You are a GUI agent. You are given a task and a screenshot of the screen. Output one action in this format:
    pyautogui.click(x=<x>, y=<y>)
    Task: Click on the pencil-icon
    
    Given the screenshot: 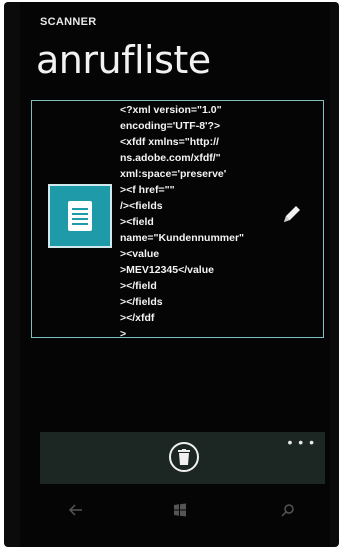 What is the action you would take?
    pyautogui.click(x=292, y=214)
    